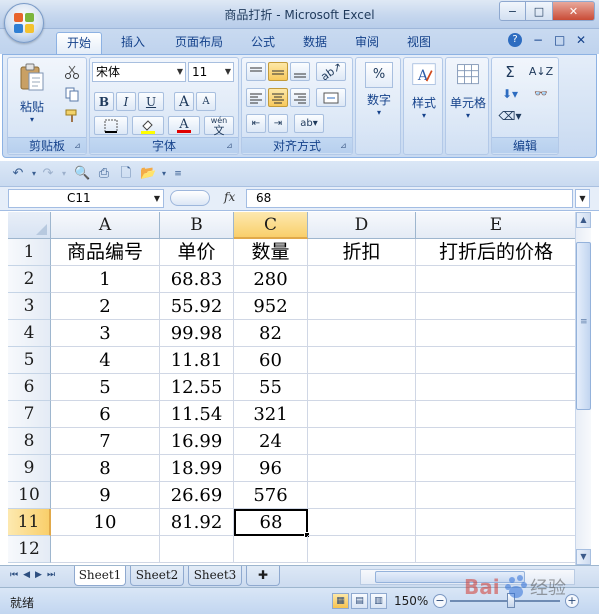  I want to click on tab-page-layout: 页面布局, so click(199, 43).